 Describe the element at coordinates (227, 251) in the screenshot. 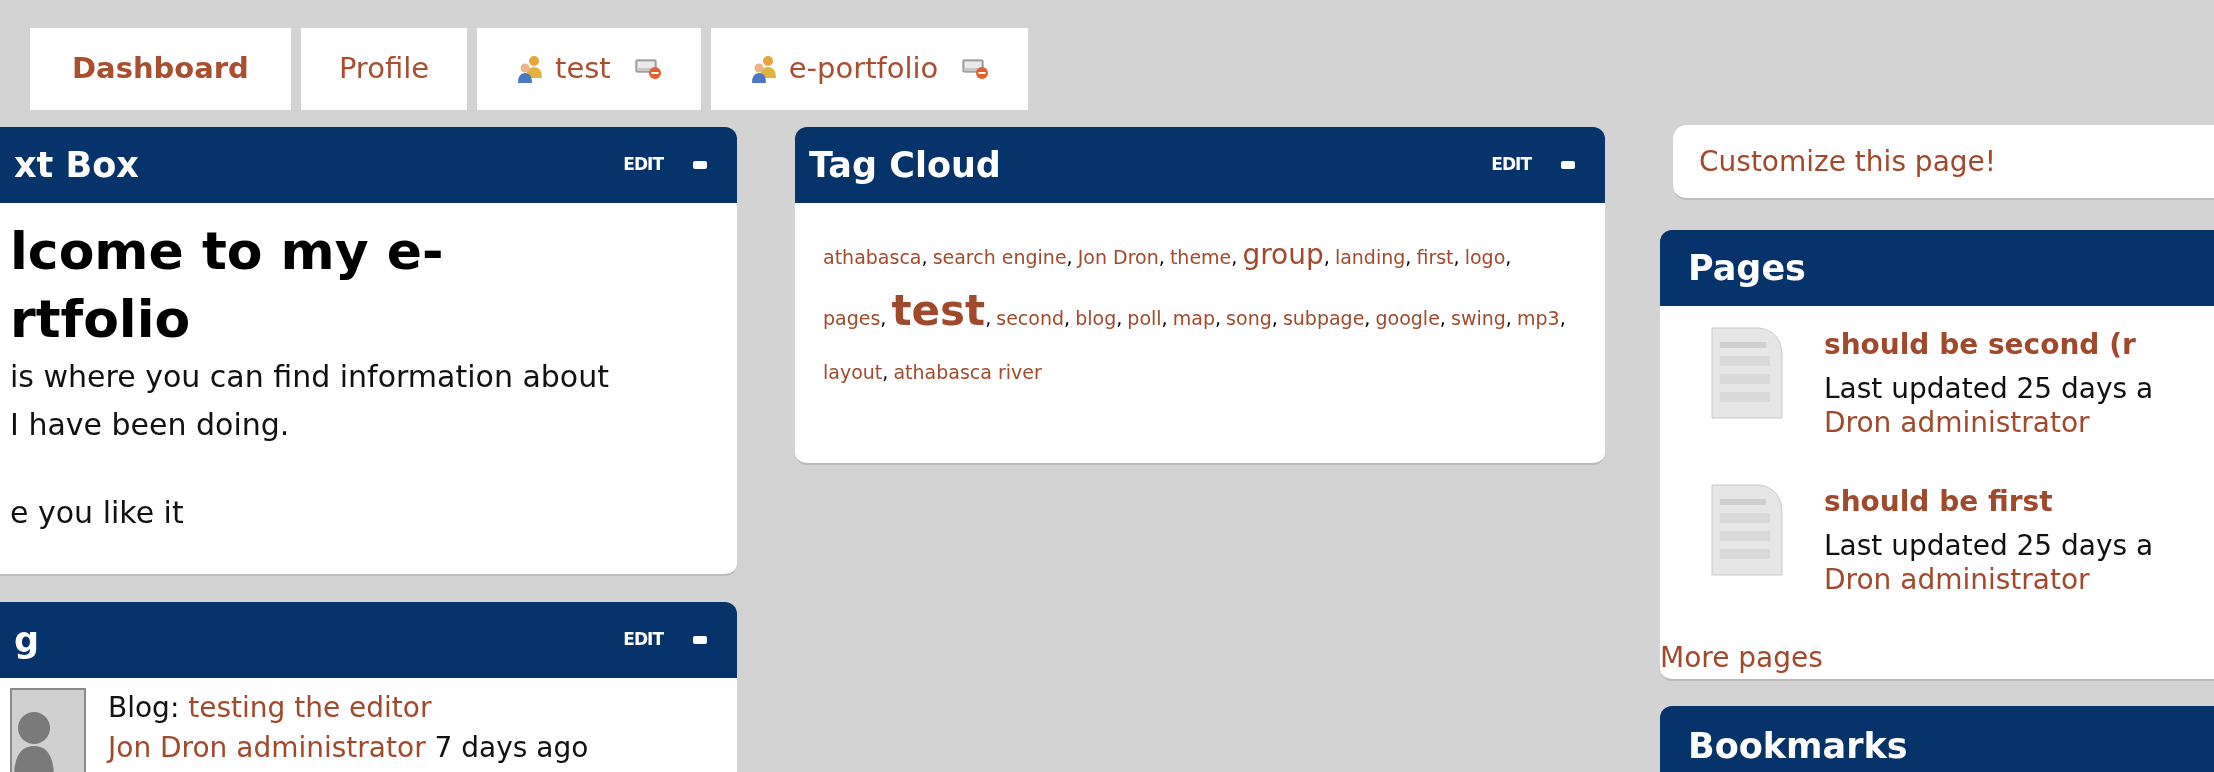

I see `welcome-heading: lcome to my e-` at that location.